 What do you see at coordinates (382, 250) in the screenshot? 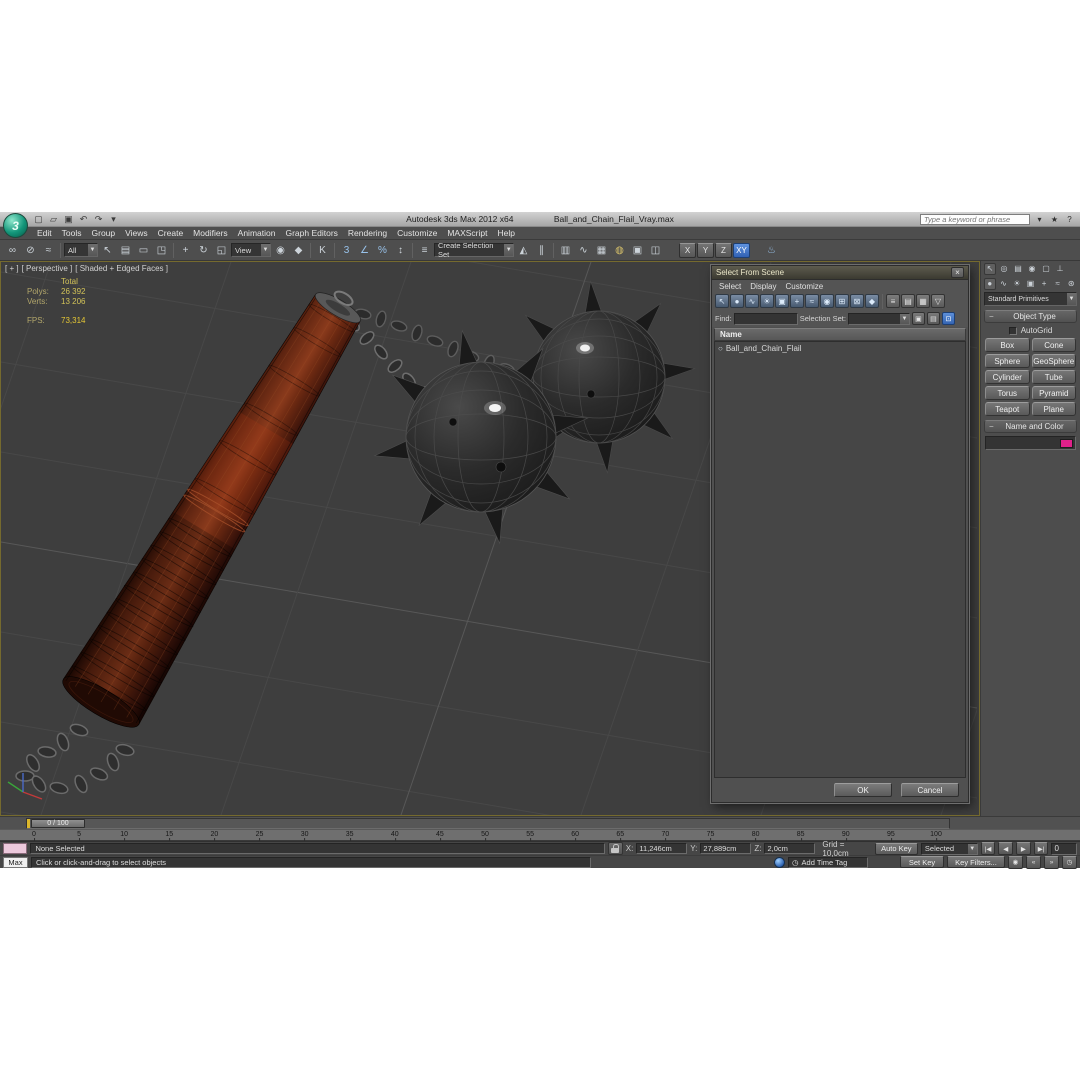
I see `percent-snap-toggle-icon: %` at bounding box center [382, 250].